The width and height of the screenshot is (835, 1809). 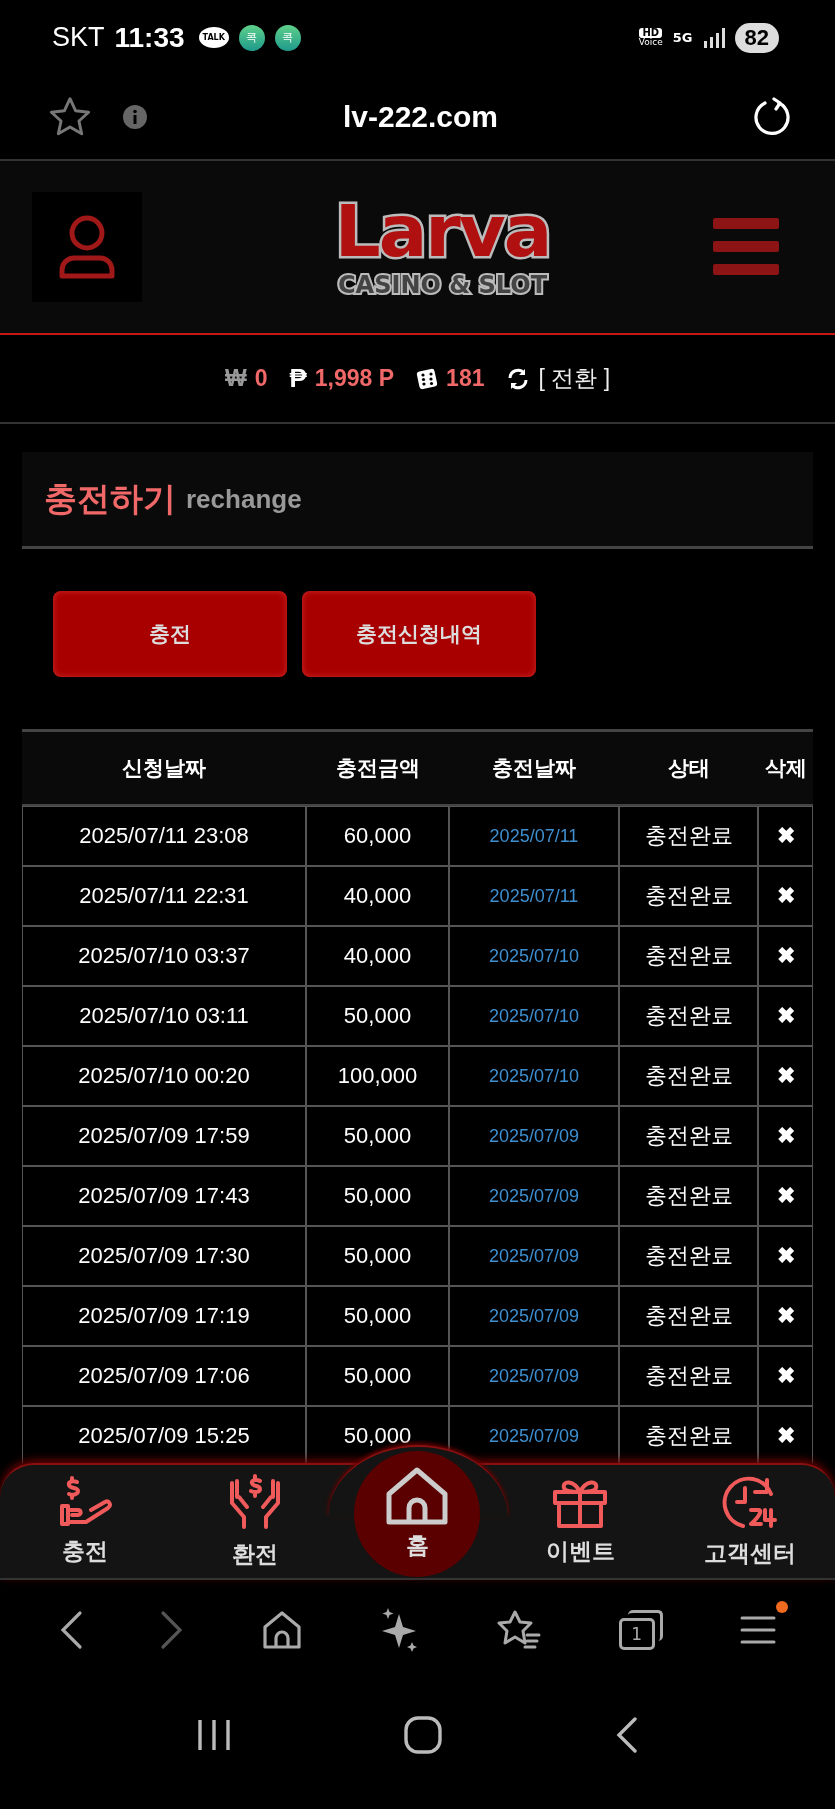 I want to click on logo-tagline: CASINO & SLOT, so click(x=442, y=285).